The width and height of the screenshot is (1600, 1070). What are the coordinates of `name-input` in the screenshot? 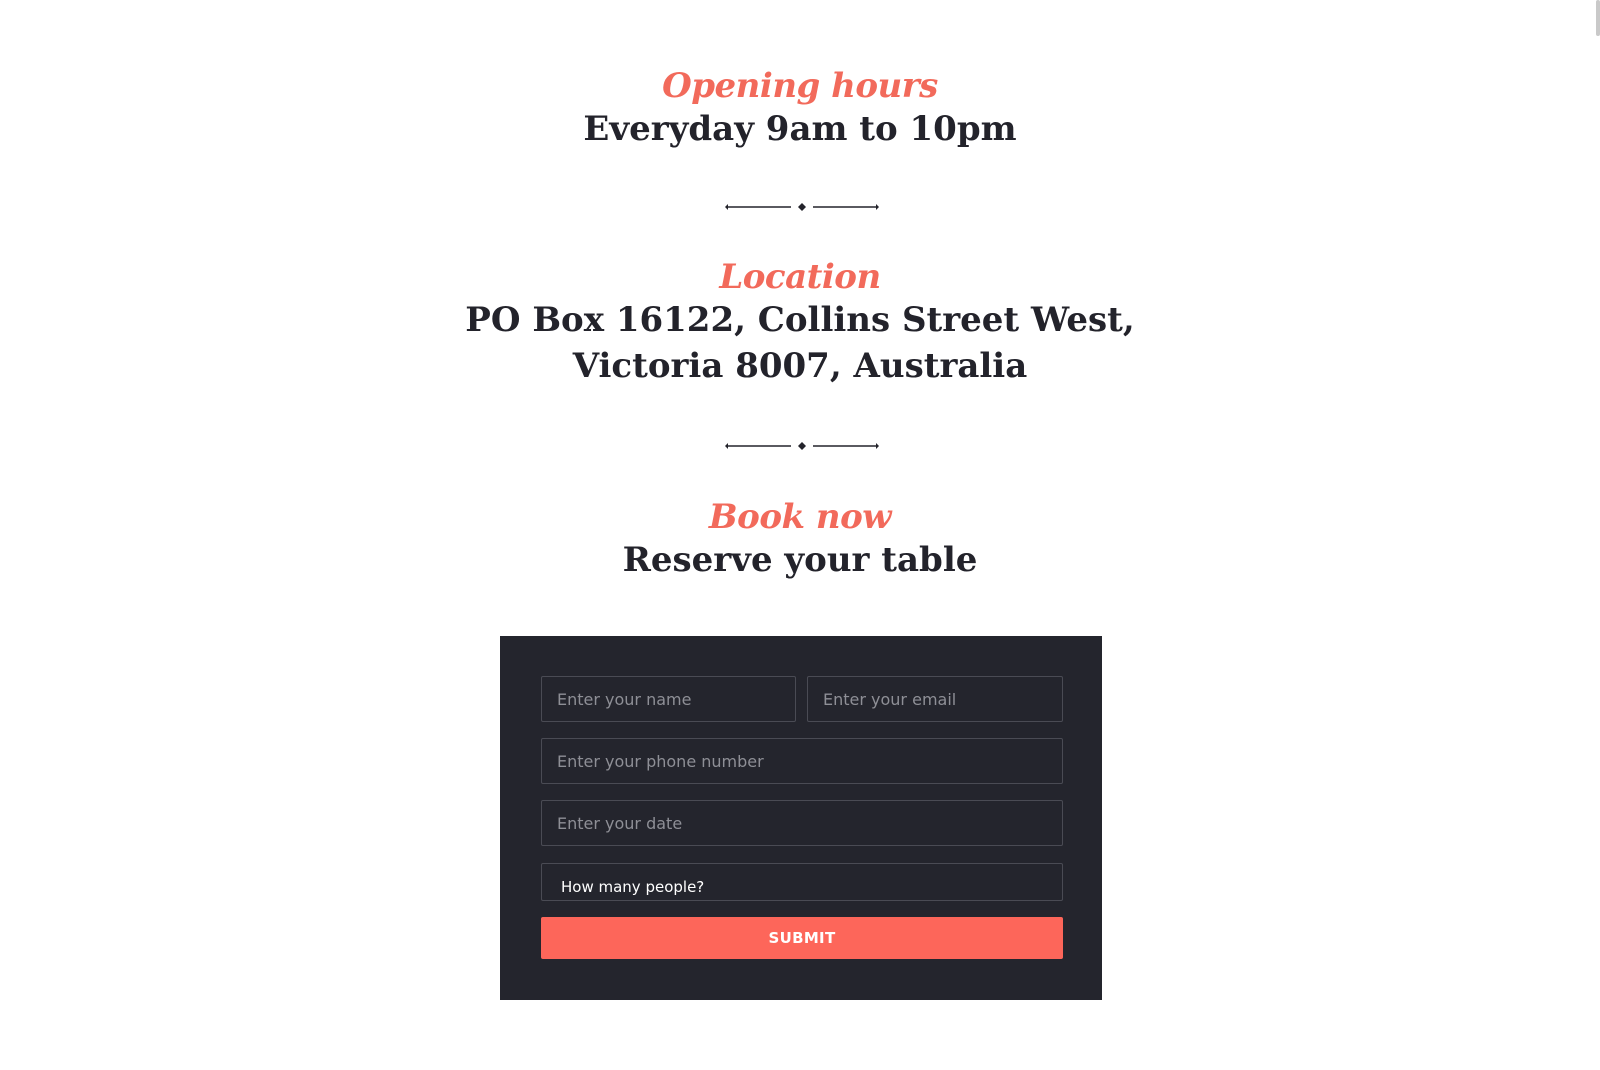 It's located at (668, 699).